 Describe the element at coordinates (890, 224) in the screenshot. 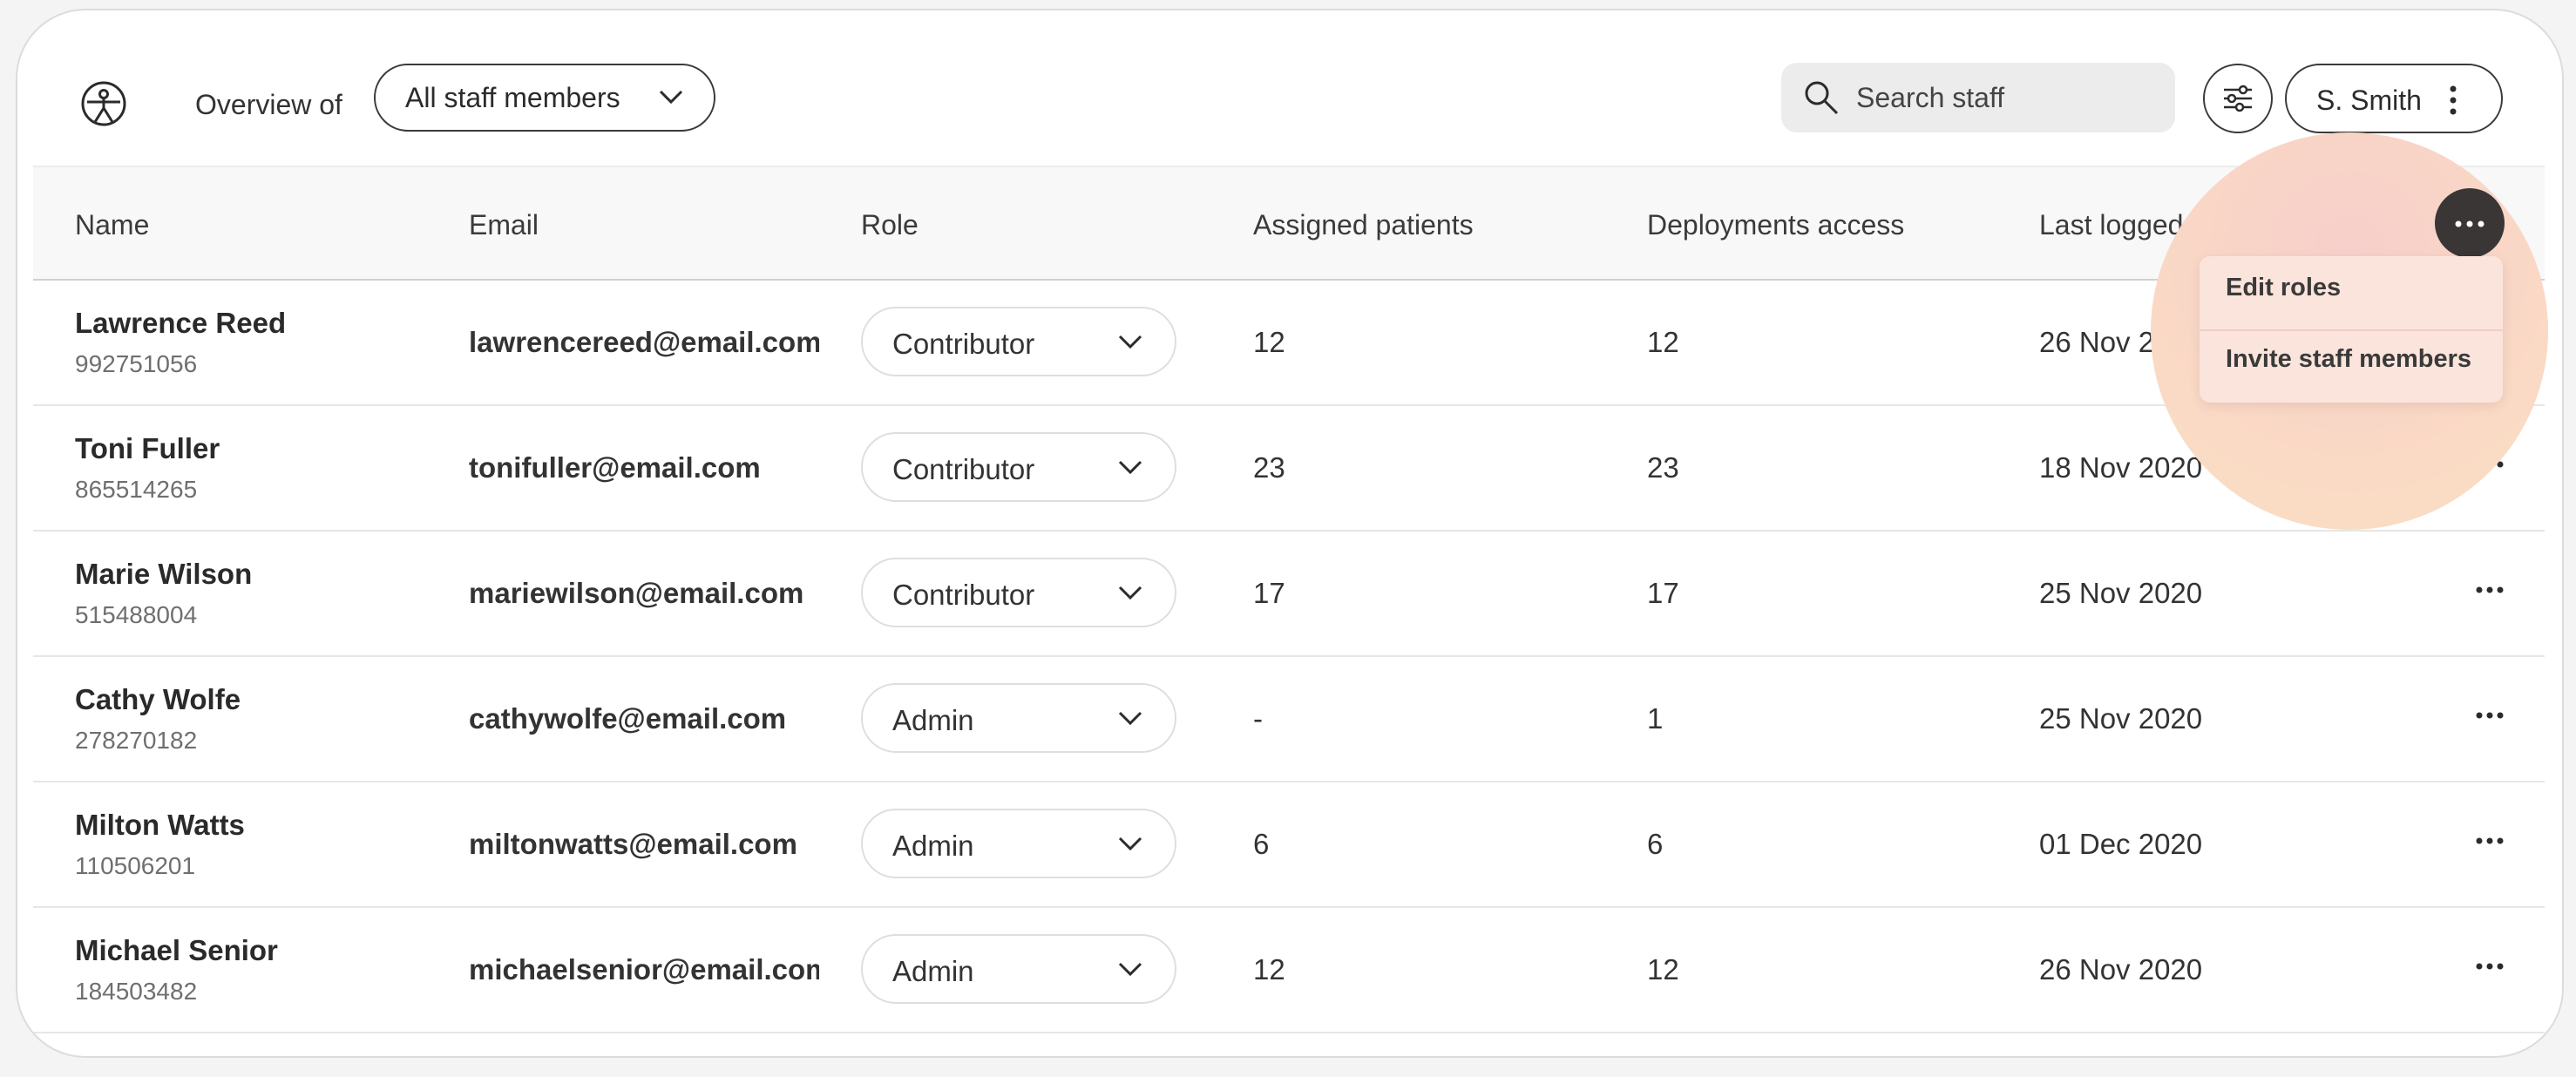

I see `column-header-role: Role` at that location.